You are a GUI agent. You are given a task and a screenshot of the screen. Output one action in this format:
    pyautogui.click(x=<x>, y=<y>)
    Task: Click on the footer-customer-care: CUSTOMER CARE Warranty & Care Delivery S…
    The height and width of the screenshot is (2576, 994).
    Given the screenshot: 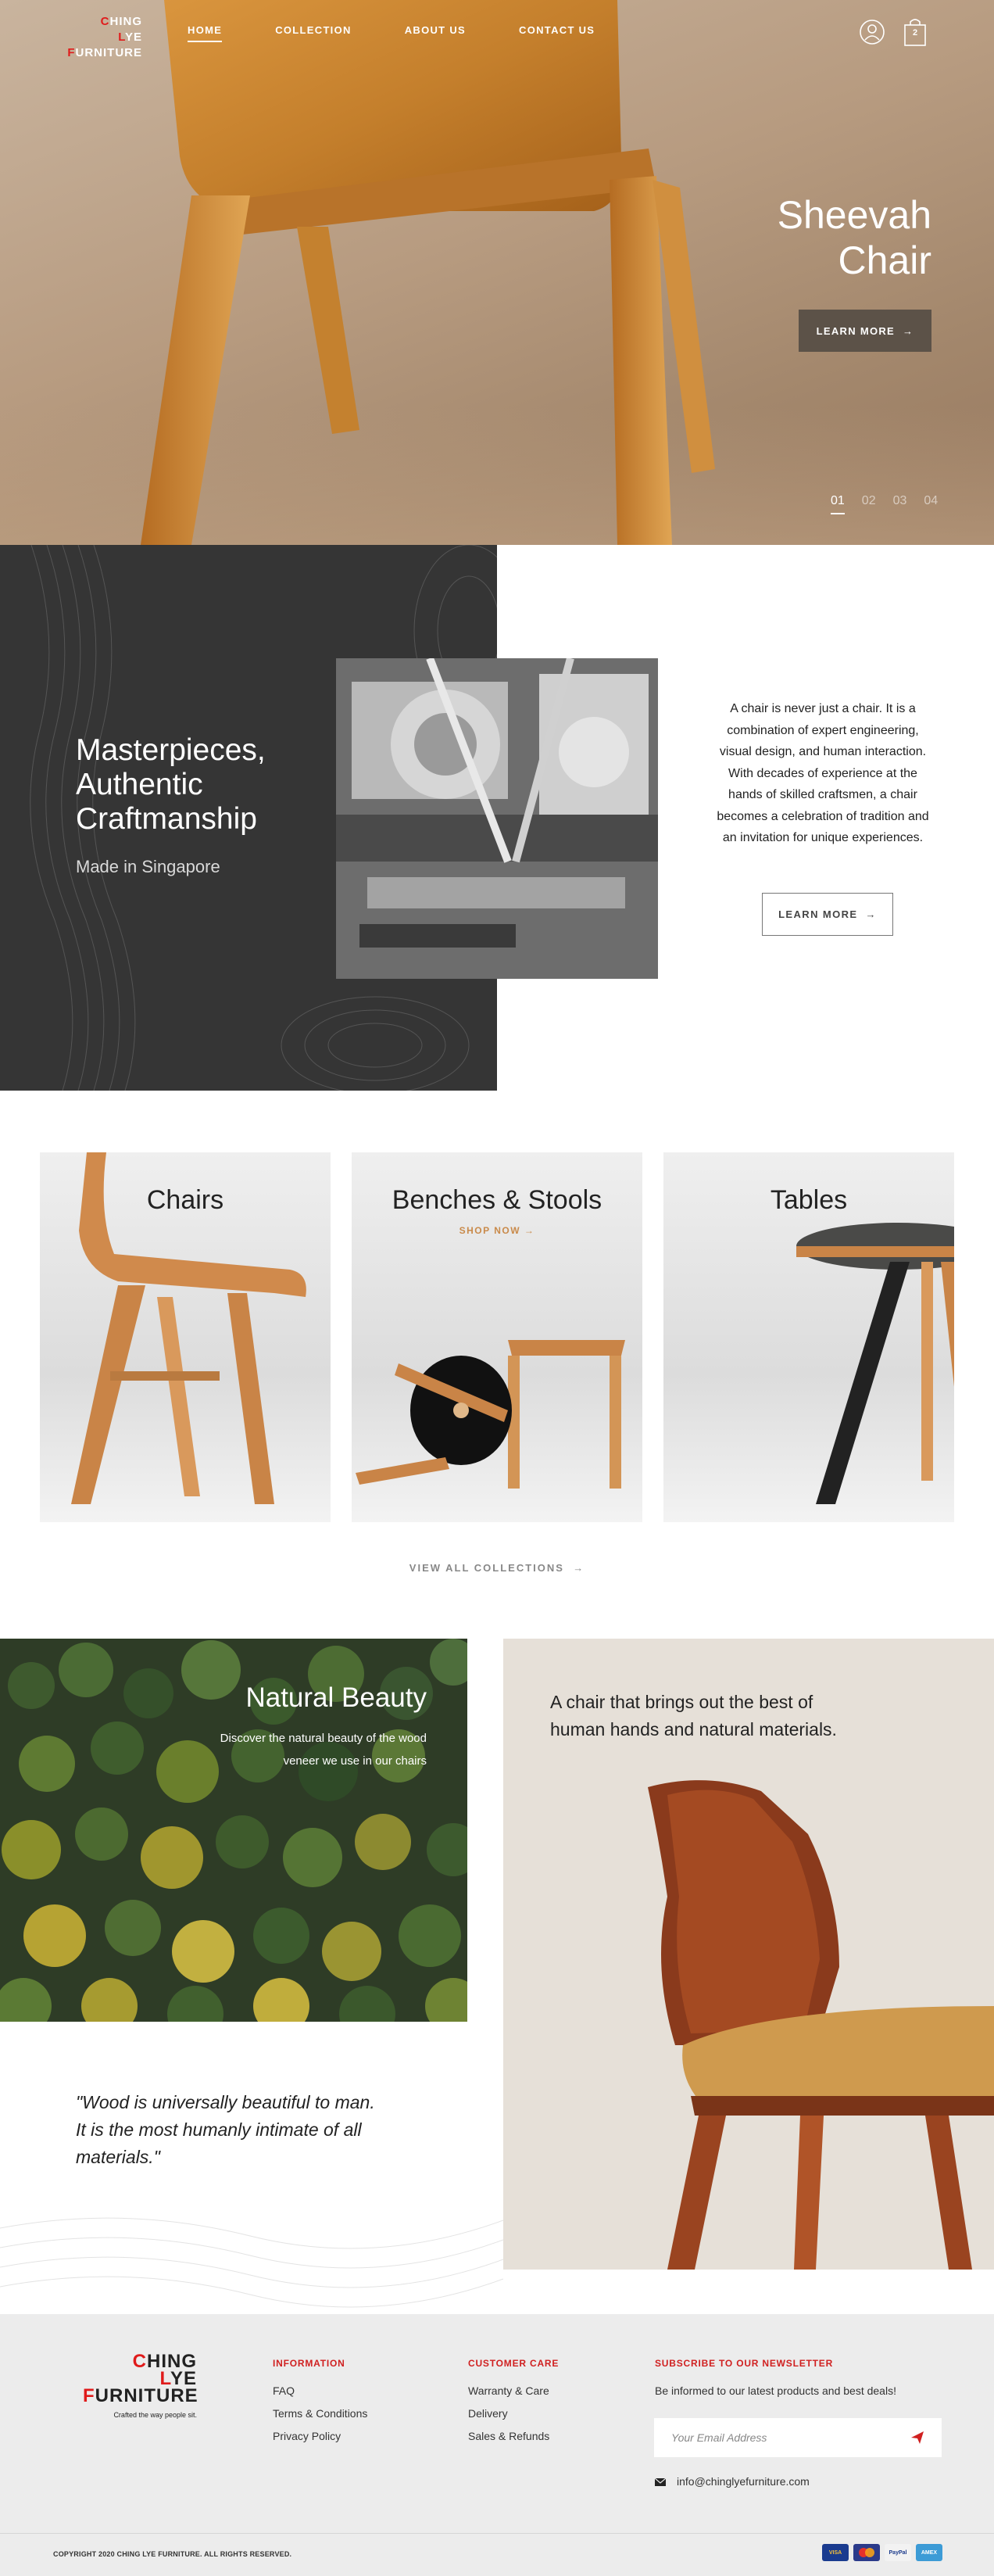 What is the action you would take?
    pyautogui.click(x=513, y=2403)
    